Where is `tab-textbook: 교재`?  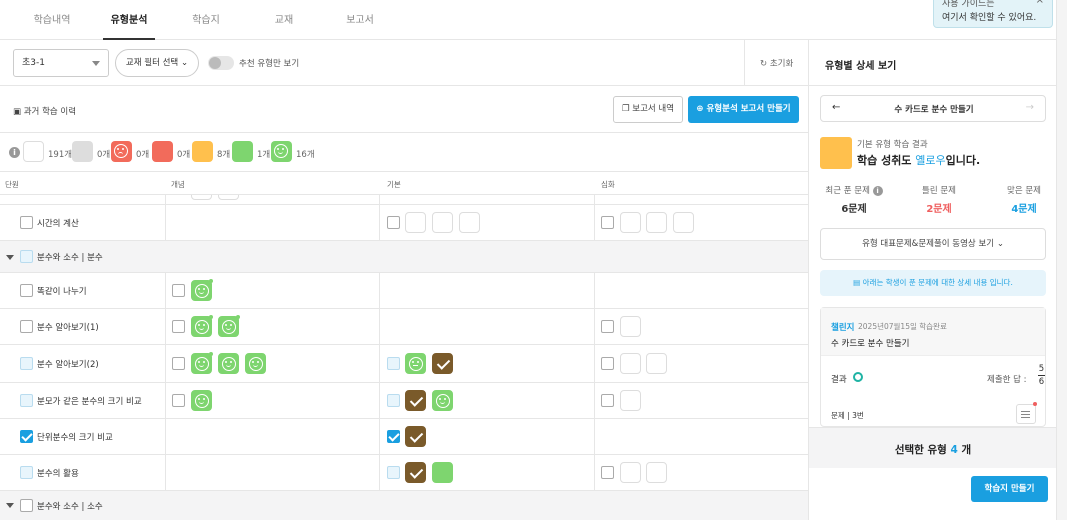 tab-textbook: 교재 is located at coordinates (284, 20).